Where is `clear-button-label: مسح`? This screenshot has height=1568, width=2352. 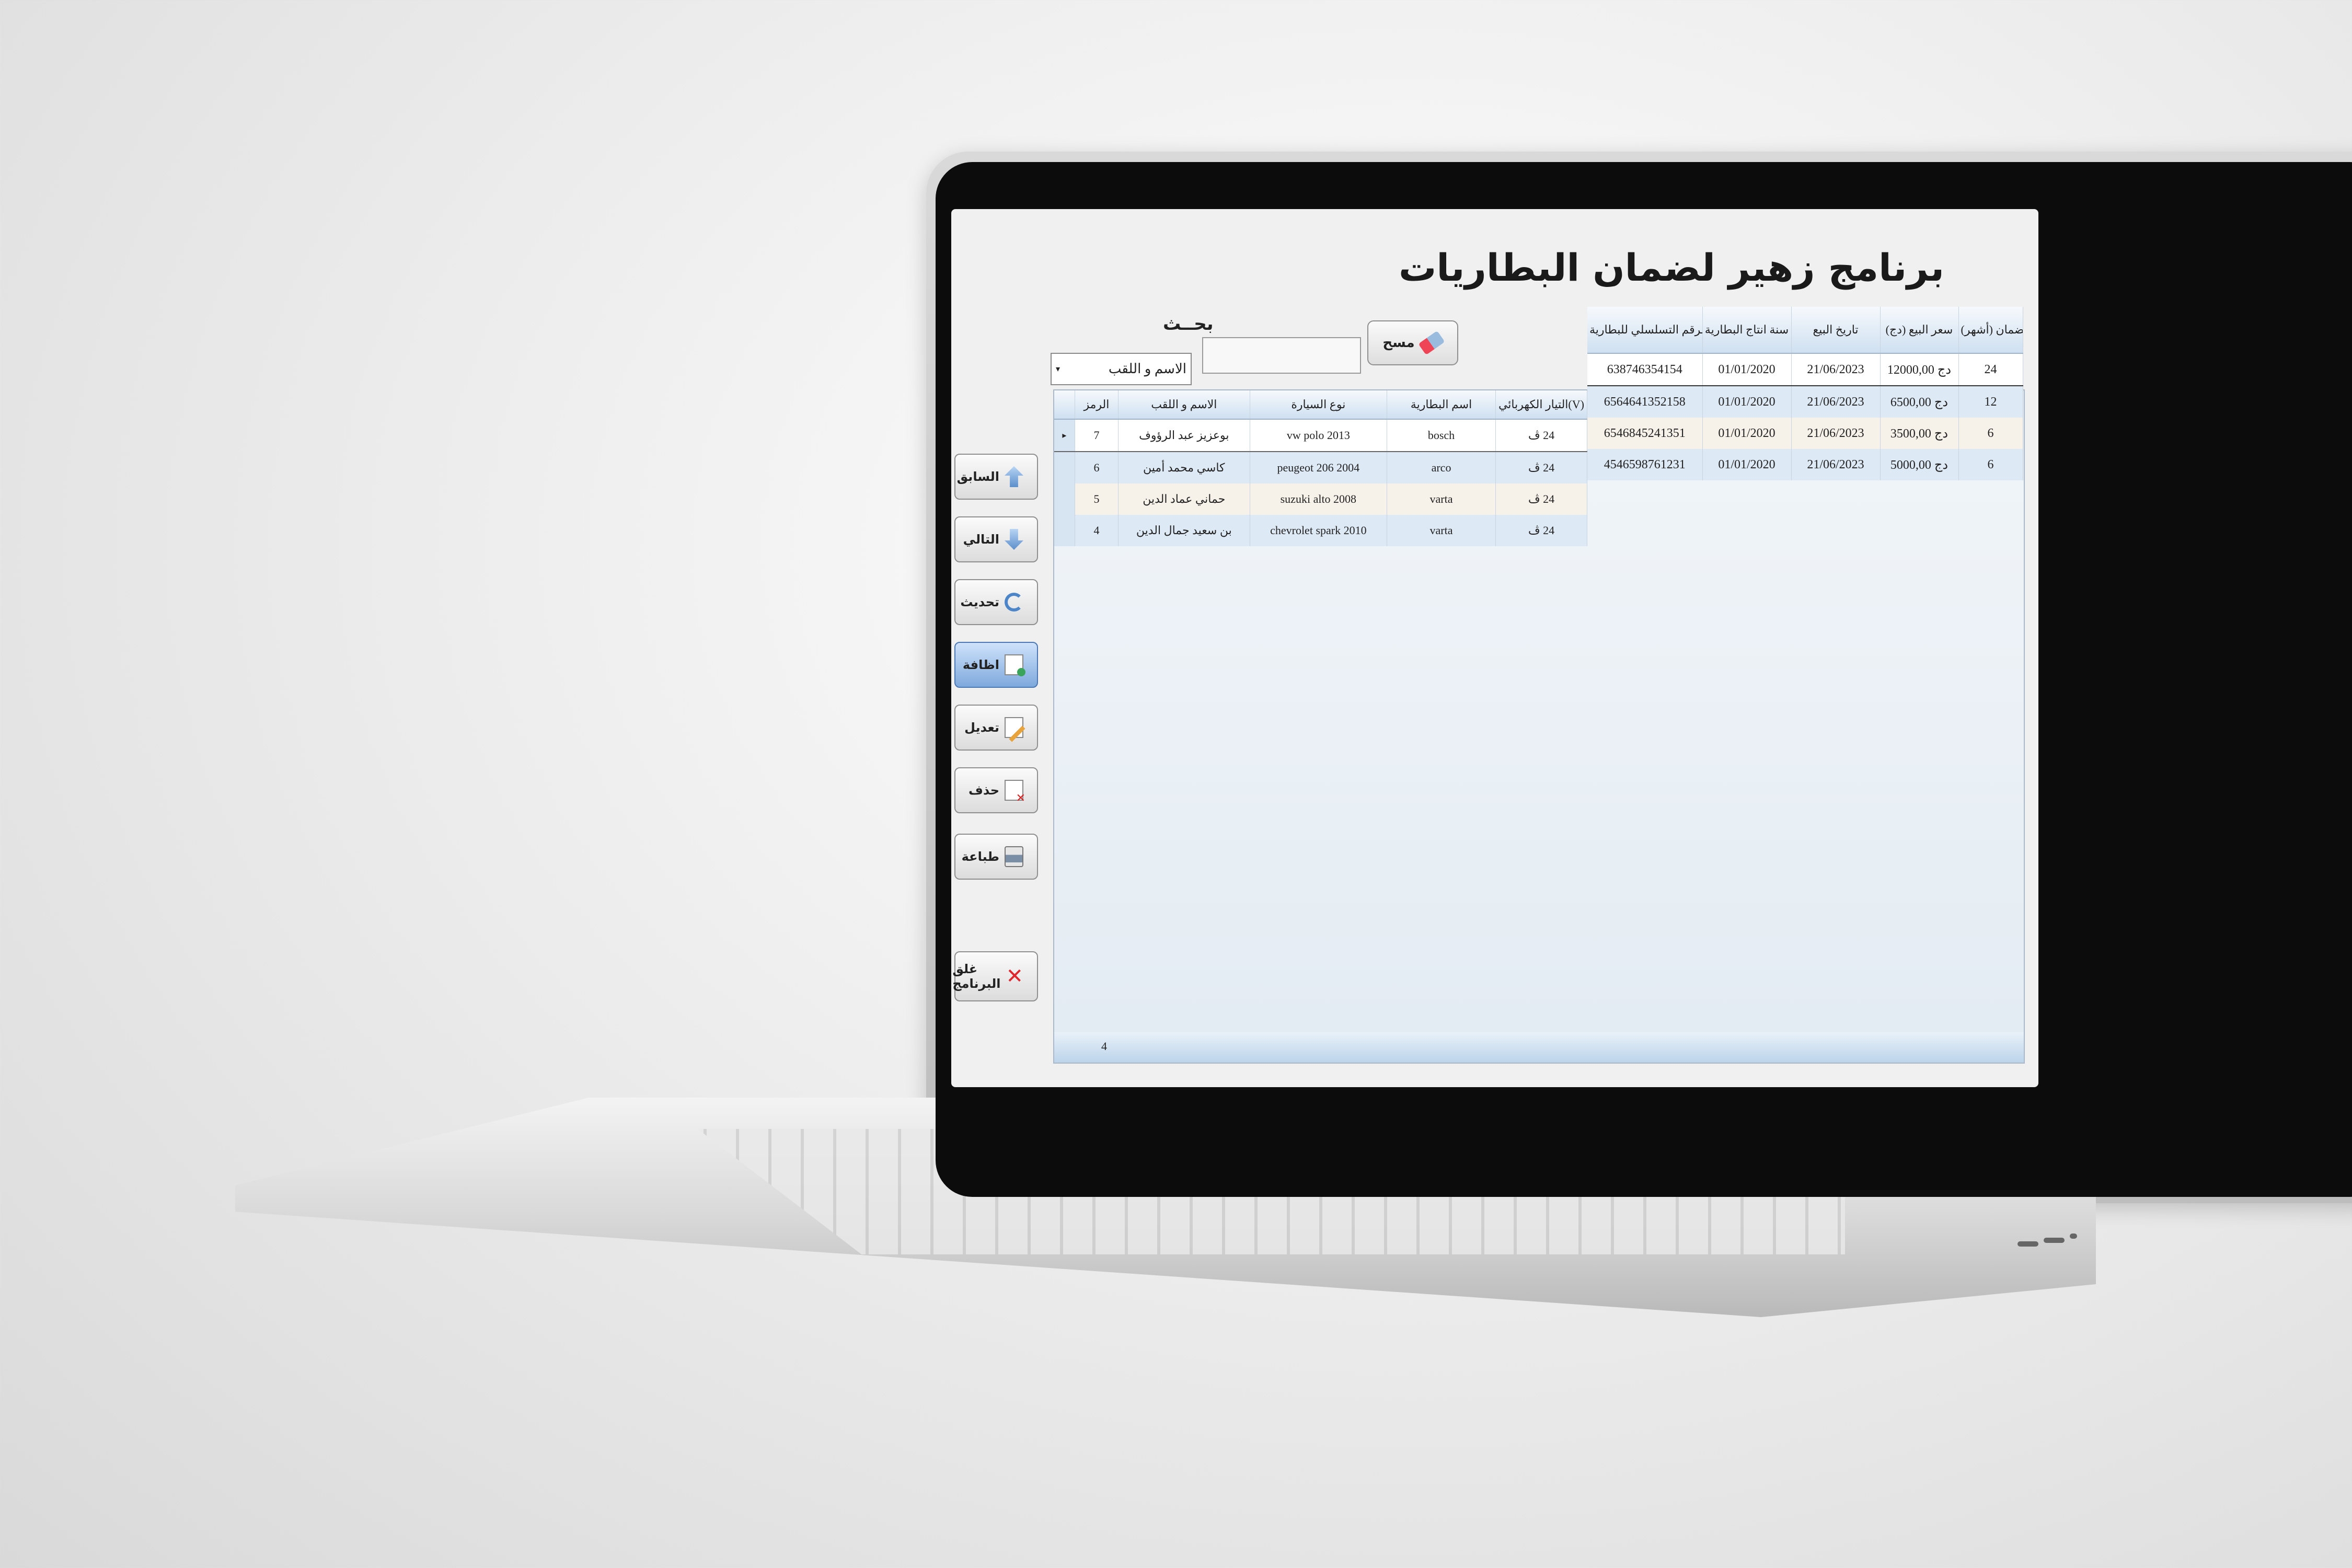
clear-button-label: مسح is located at coordinates (1398, 343).